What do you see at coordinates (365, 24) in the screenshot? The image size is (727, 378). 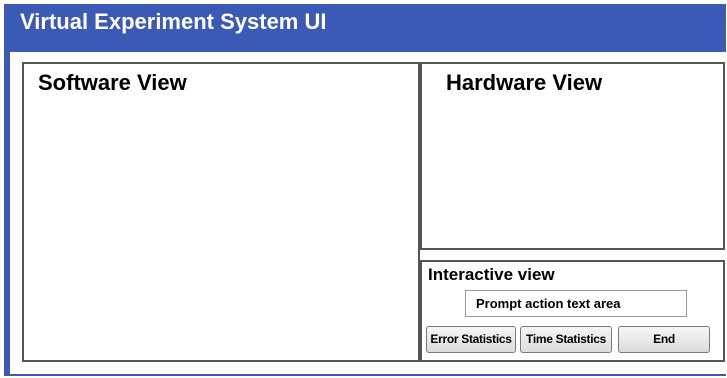 I see `window-title: Virtual Experiment System UI` at bounding box center [365, 24].